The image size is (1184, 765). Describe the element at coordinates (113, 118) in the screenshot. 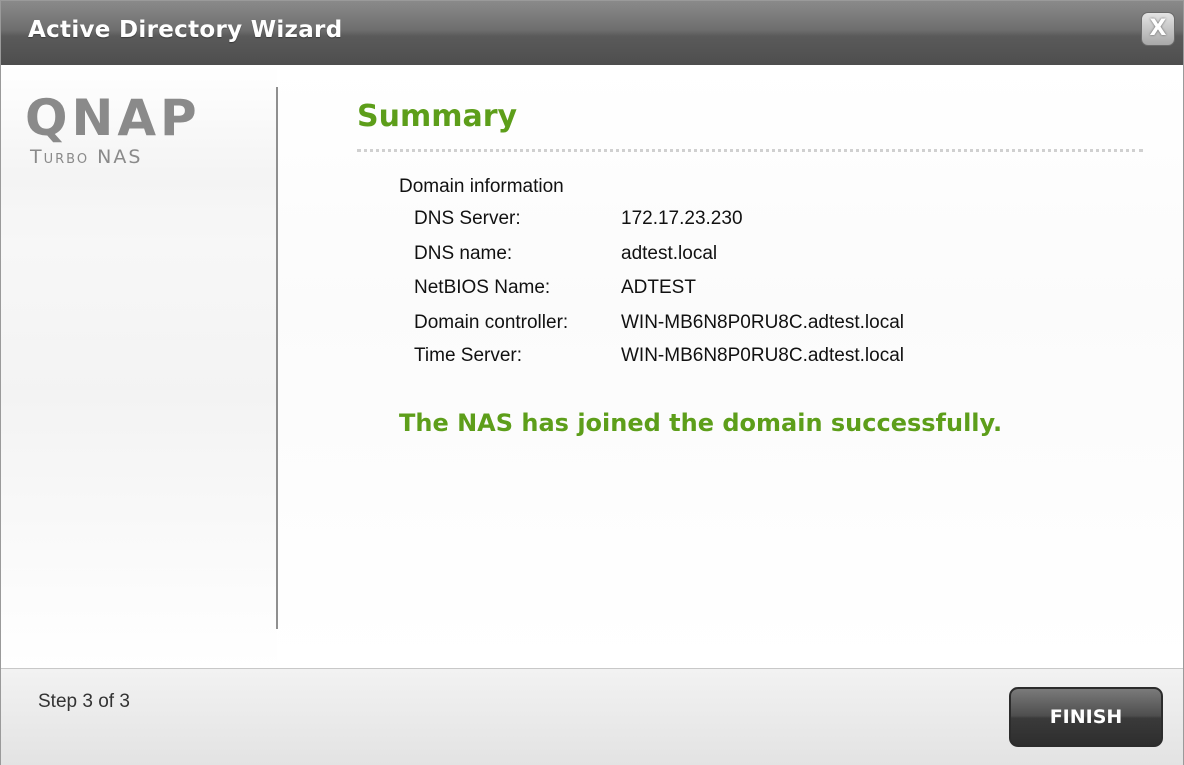

I see `qnap-logo: QNAP` at that location.